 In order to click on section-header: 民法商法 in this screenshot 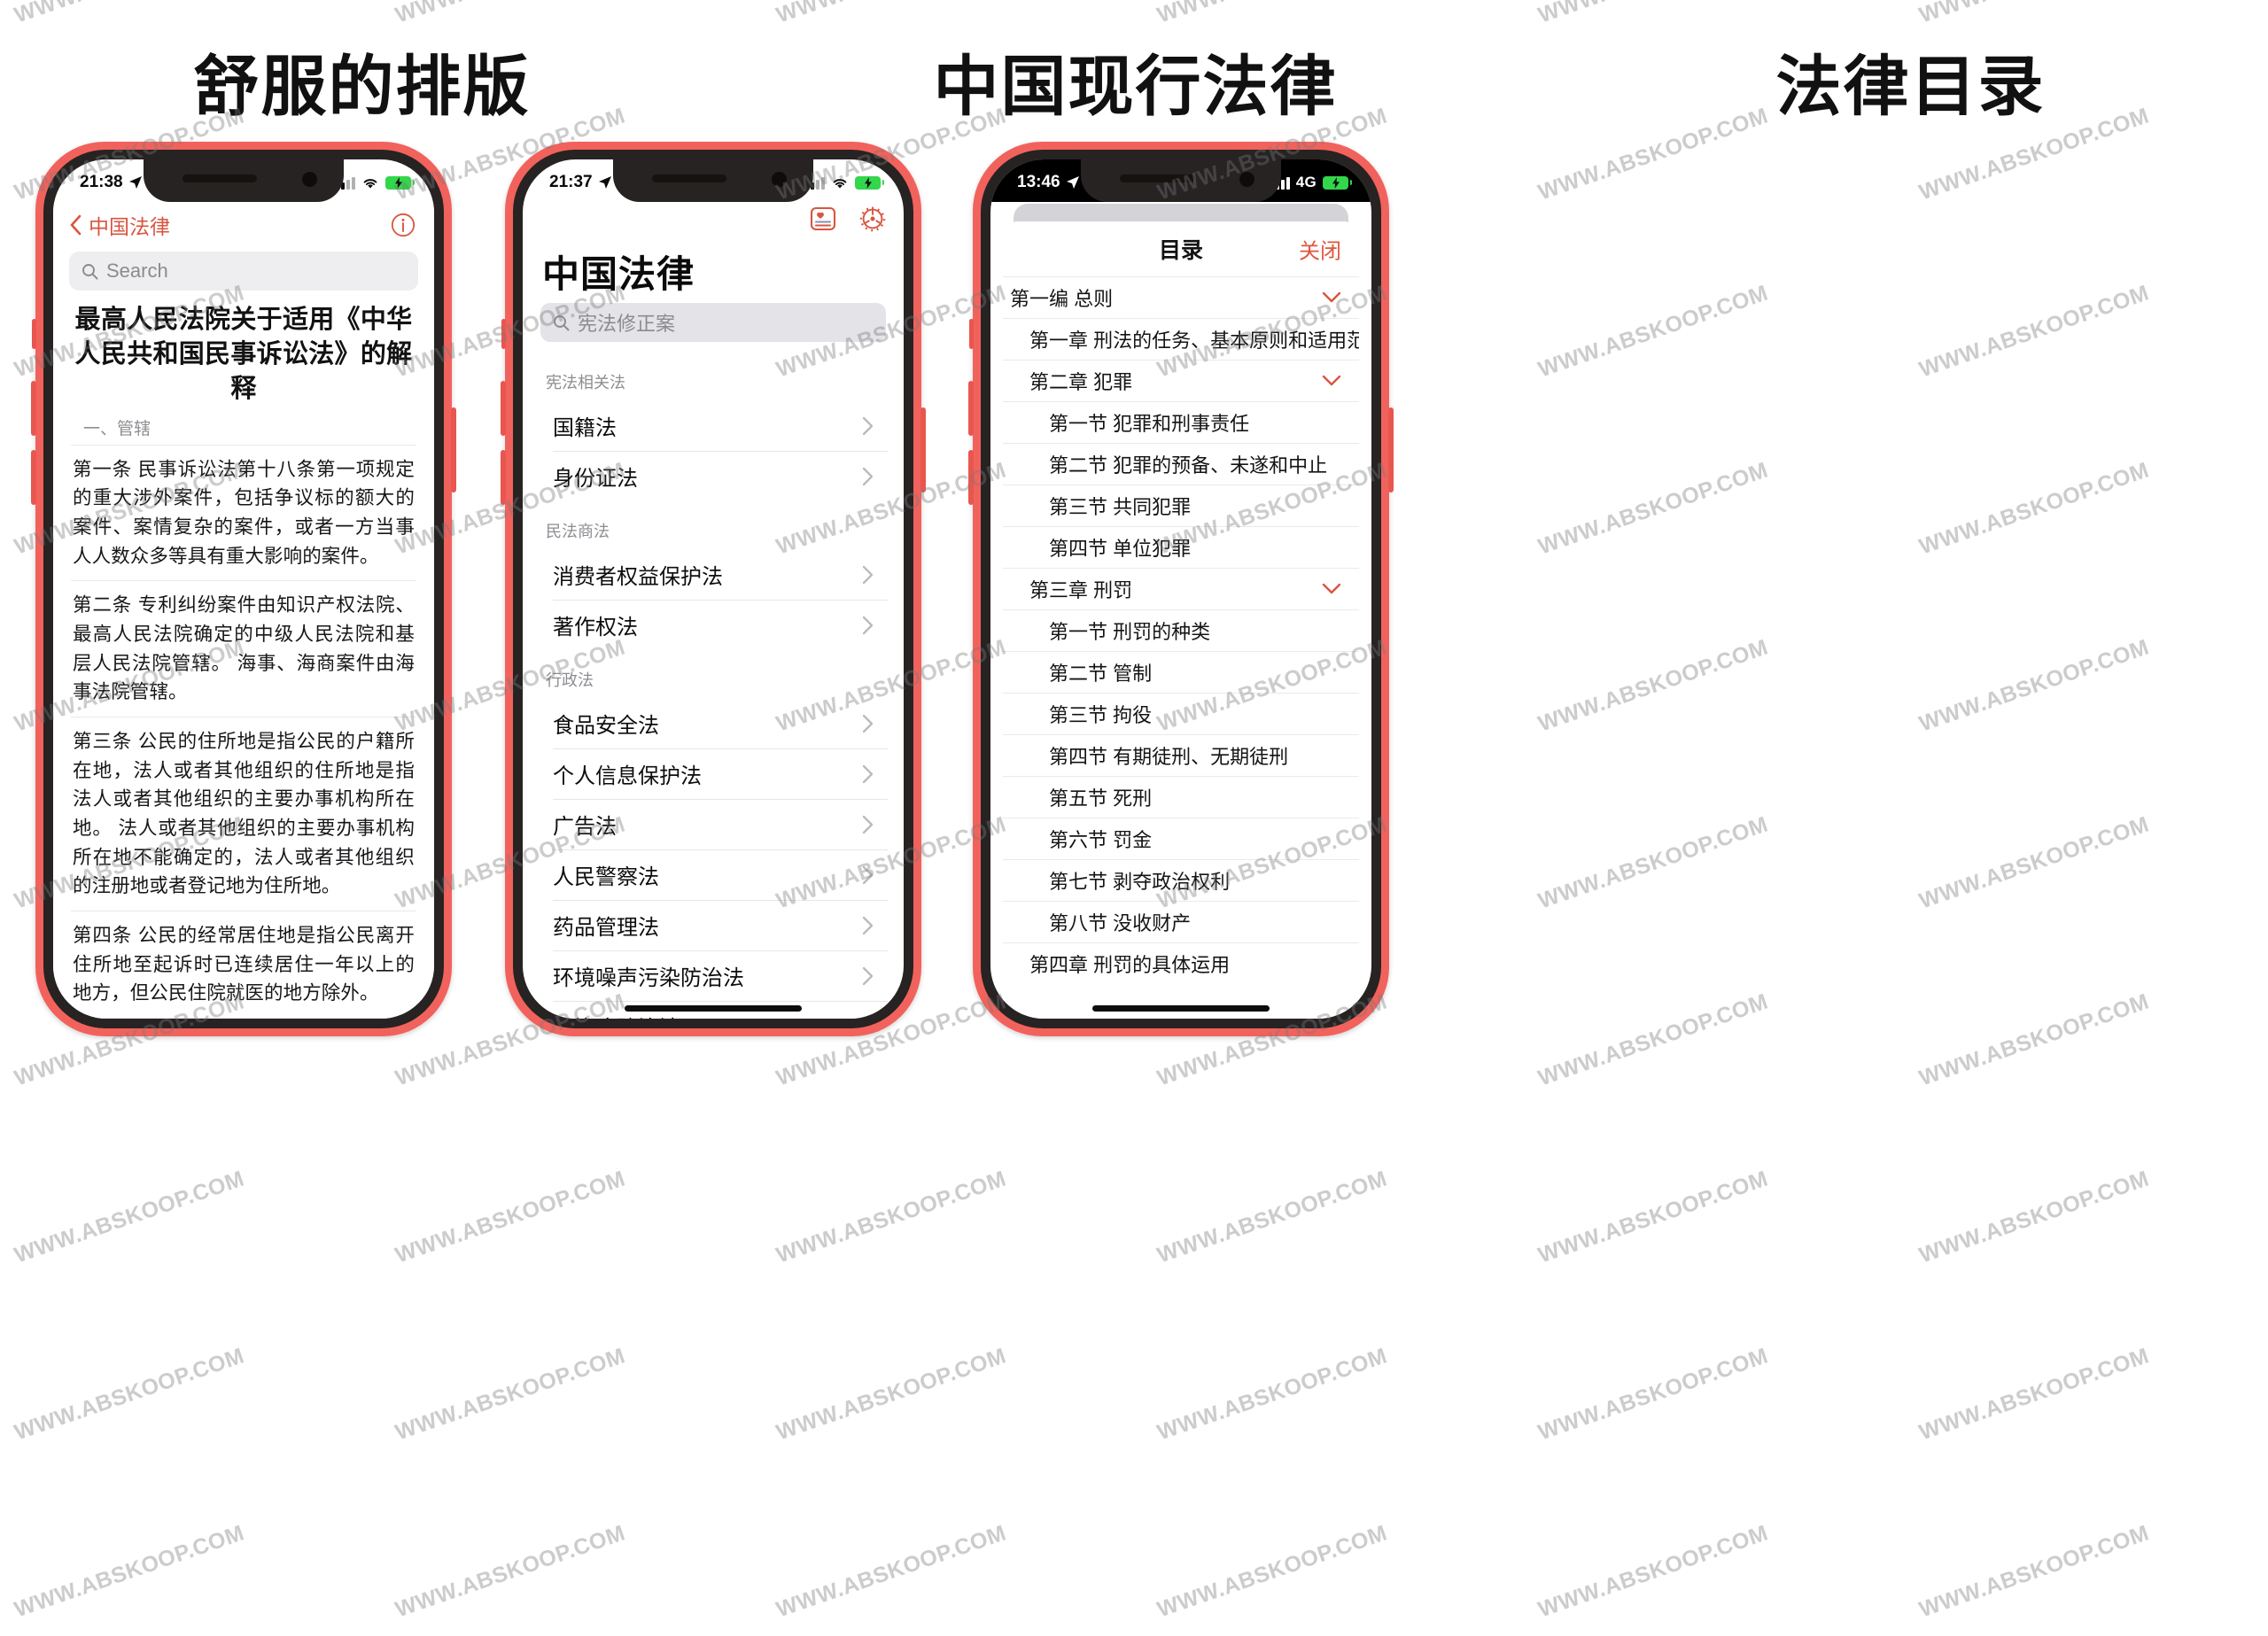, I will do `click(578, 531)`.